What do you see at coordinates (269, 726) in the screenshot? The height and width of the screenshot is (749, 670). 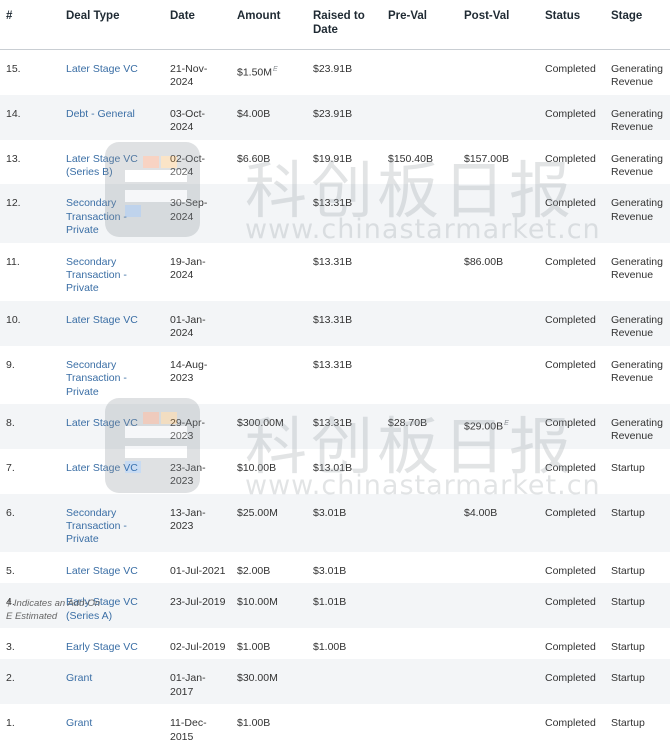 I see `cell-amount: $1.00B` at bounding box center [269, 726].